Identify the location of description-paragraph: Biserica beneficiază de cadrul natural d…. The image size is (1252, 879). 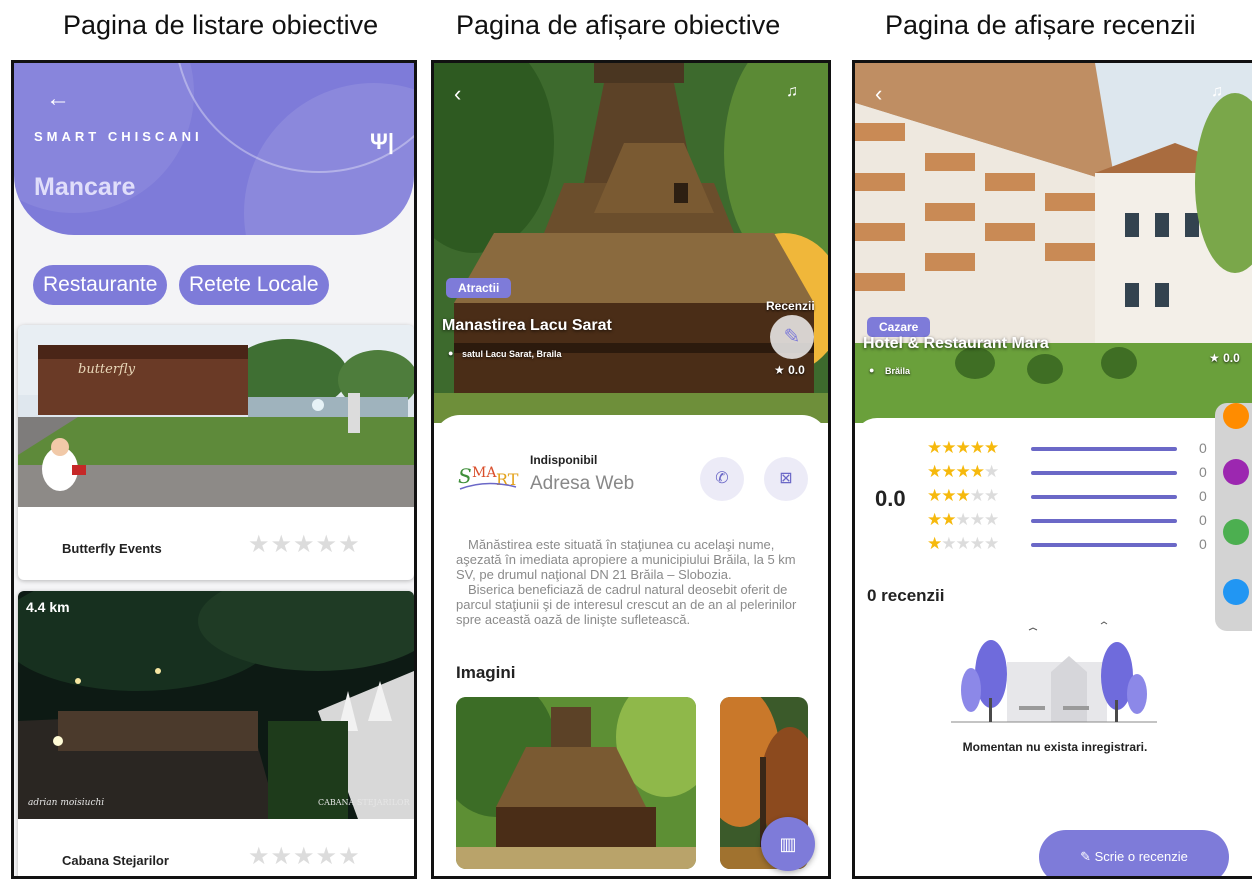
(626, 604).